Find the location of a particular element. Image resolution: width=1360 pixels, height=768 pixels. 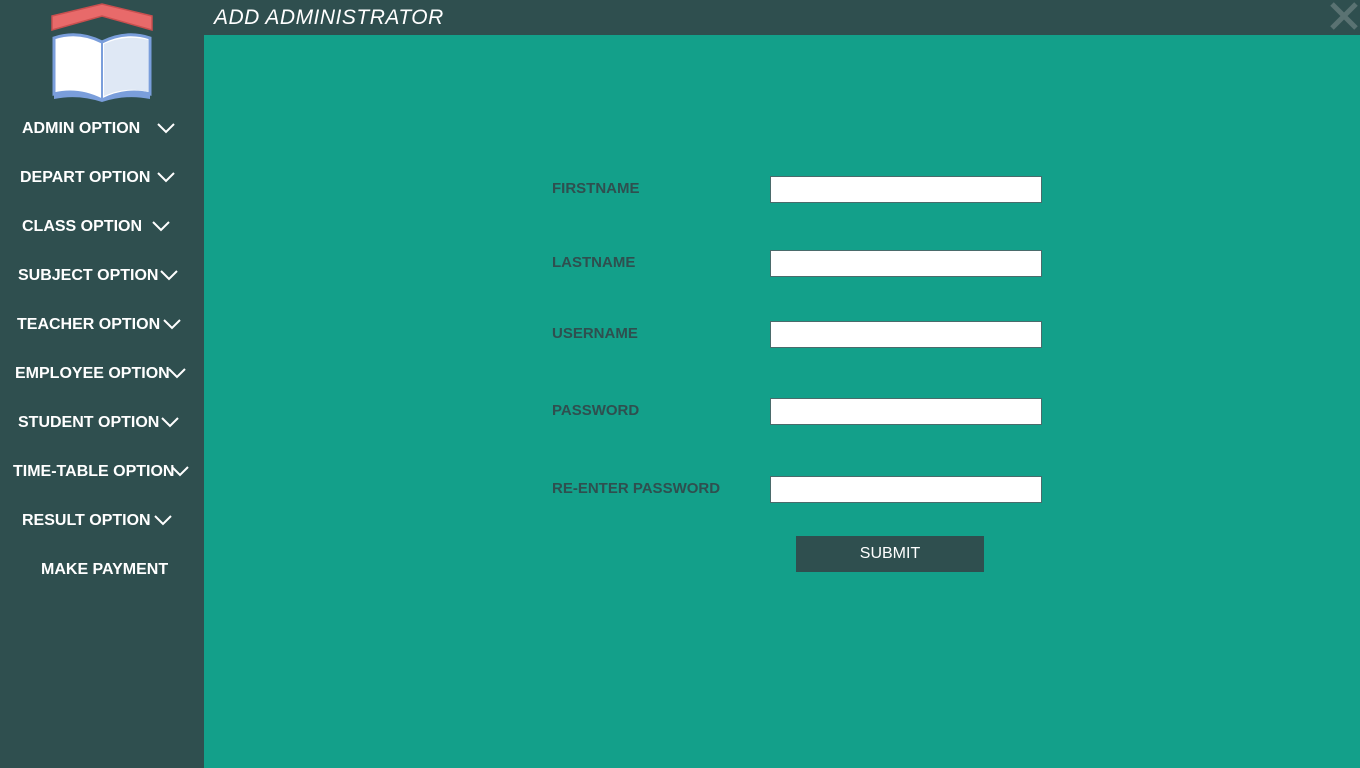

sidebar-item-teacher-option: TEACHER OPTION is located at coordinates (102, 325).